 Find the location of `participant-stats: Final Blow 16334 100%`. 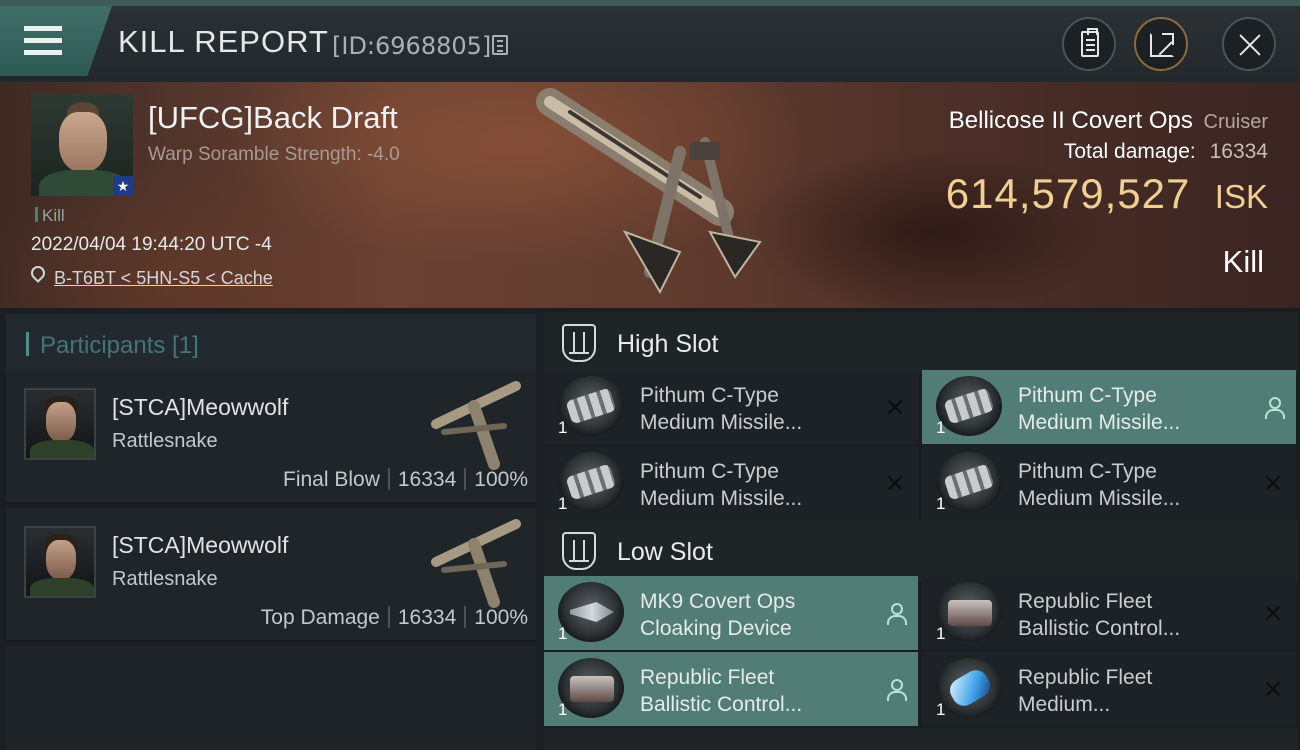

participant-stats: Final Blow 16334 100% is located at coordinates (405, 480).